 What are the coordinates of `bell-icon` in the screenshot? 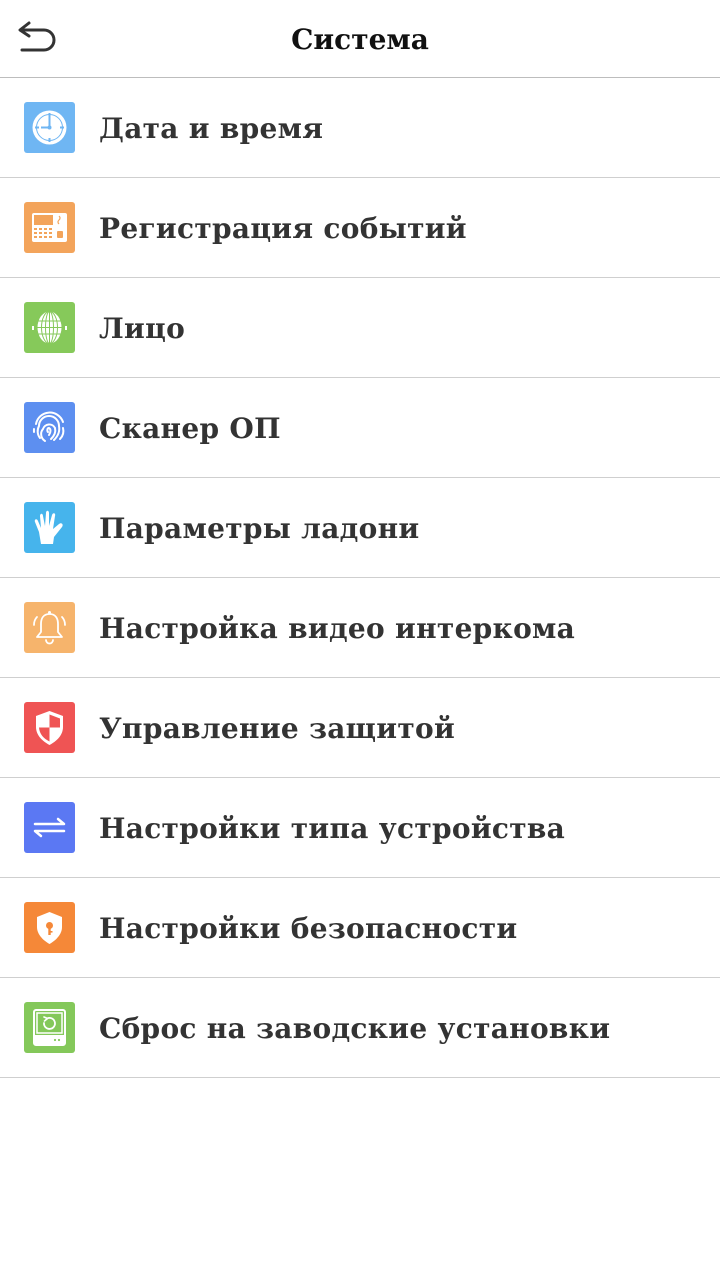 It's located at (49, 627).